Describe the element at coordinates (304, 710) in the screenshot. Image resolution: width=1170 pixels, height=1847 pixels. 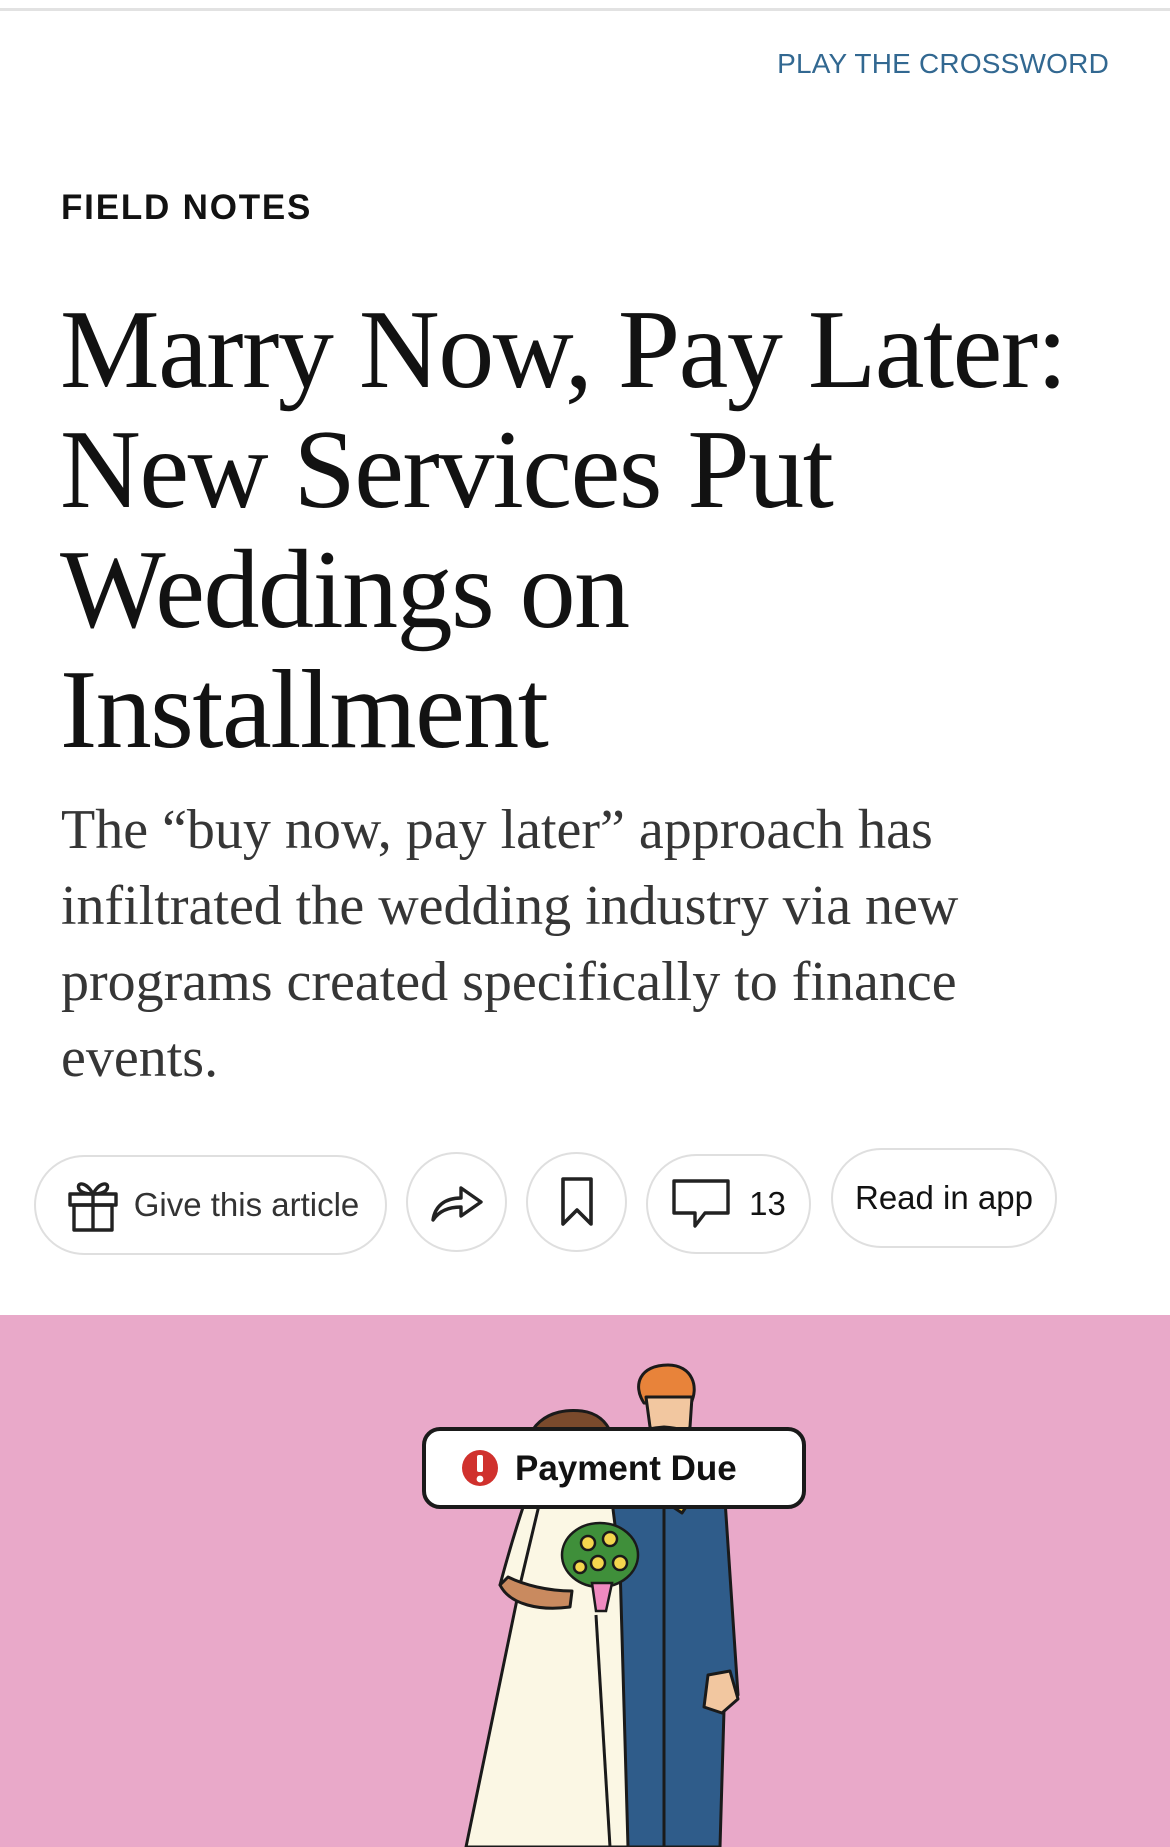
I see `headline-line: Installment` at that location.